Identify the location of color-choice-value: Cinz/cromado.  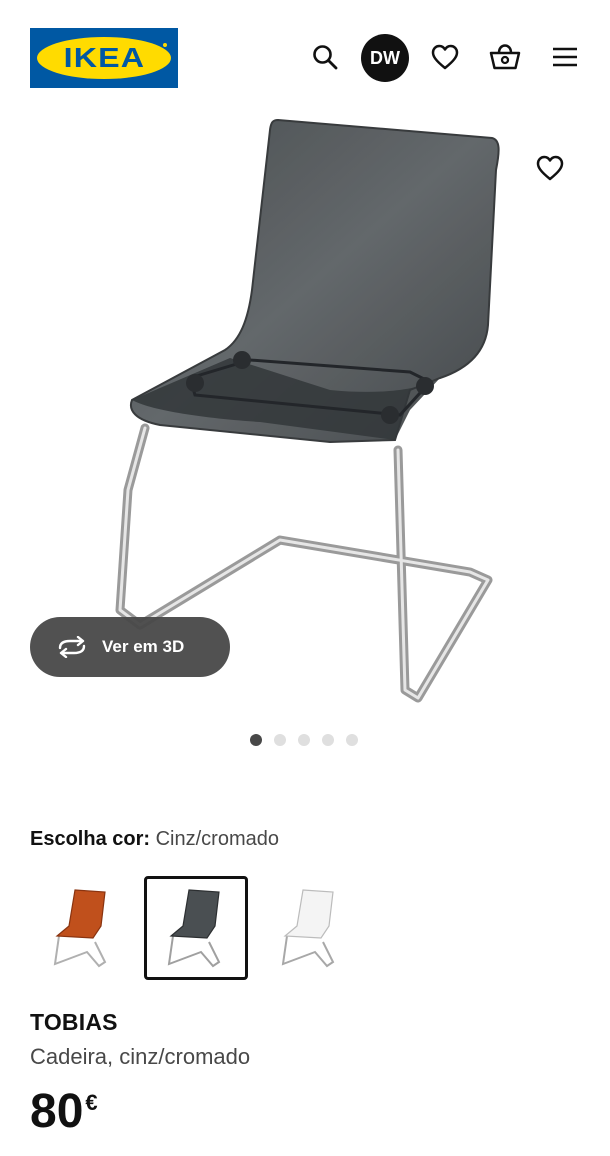
(217, 839).